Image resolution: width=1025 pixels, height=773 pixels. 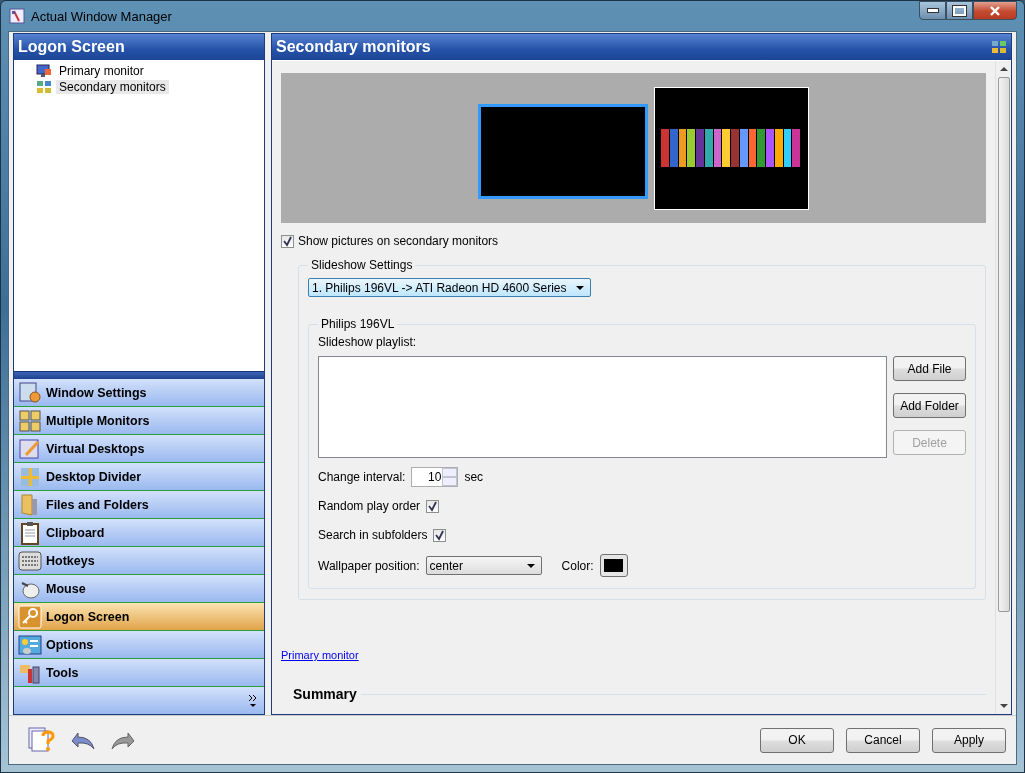 What do you see at coordinates (30, 560) in the screenshot?
I see `keyboard-icon` at bounding box center [30, 560].